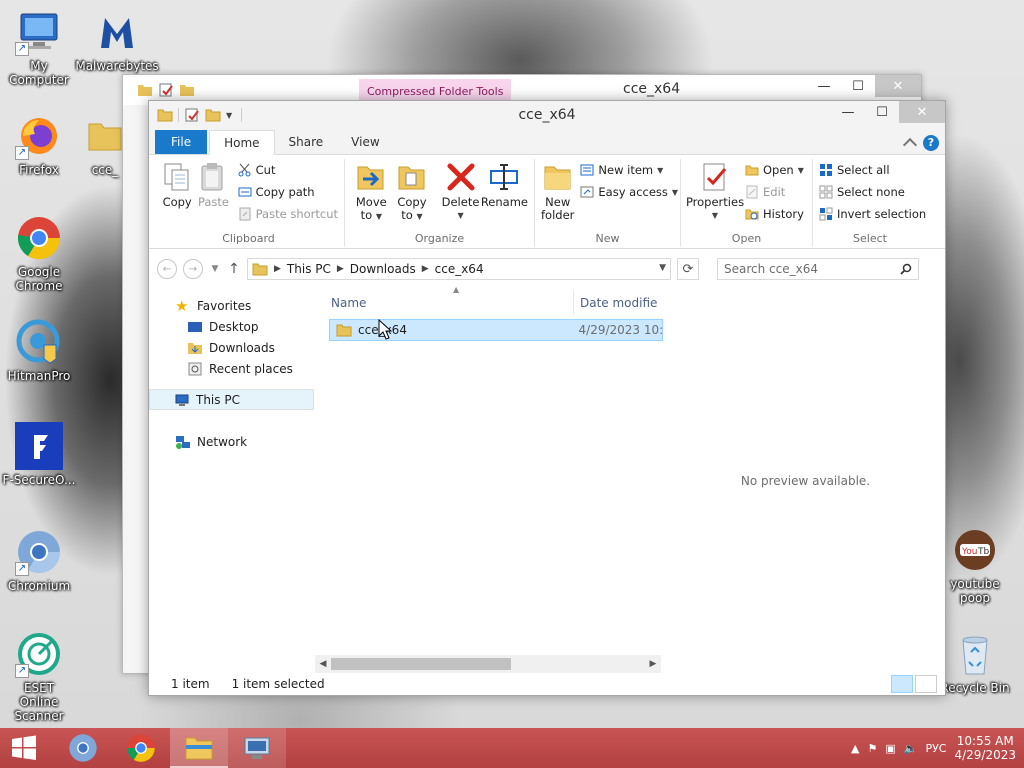  Describe the element at coordinates (444, 303) in the screenshot. I see `column-header-name: Name` at that location.